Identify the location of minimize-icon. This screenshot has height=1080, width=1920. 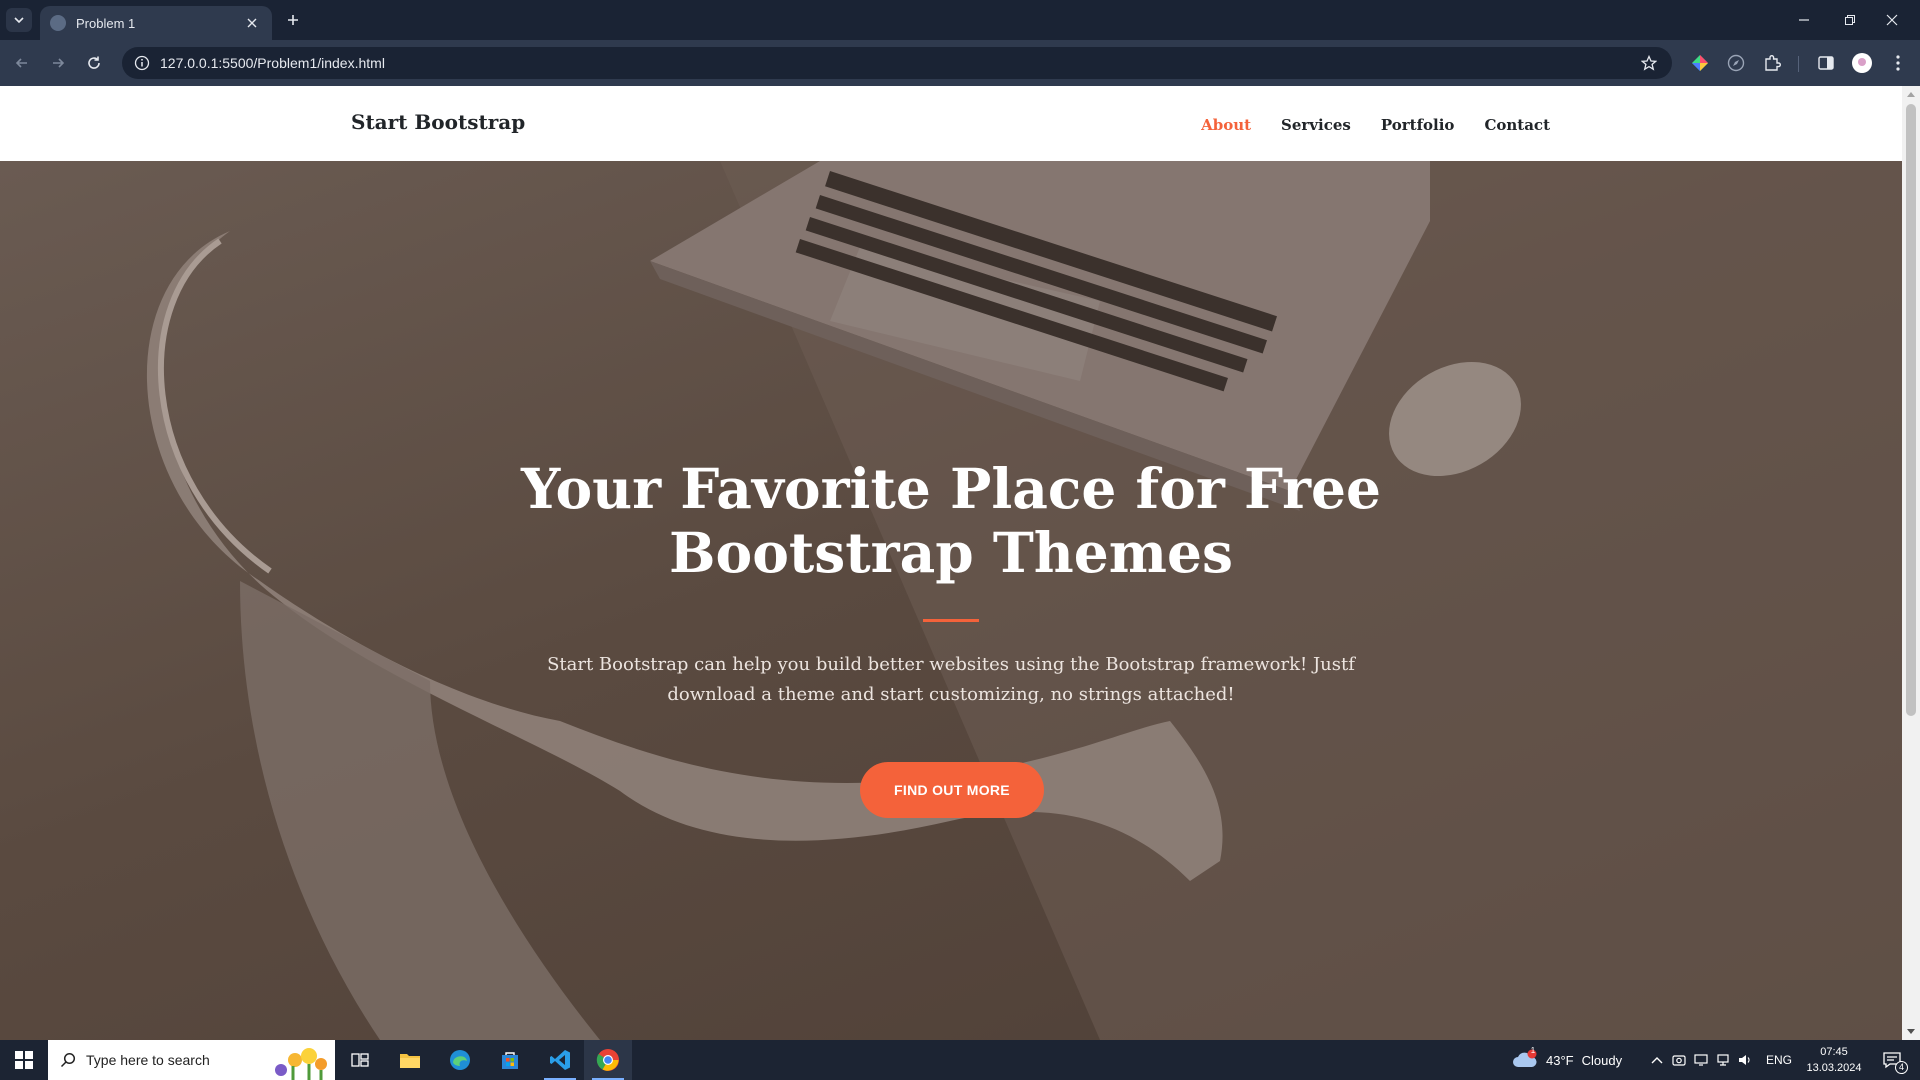
(1804, 20).